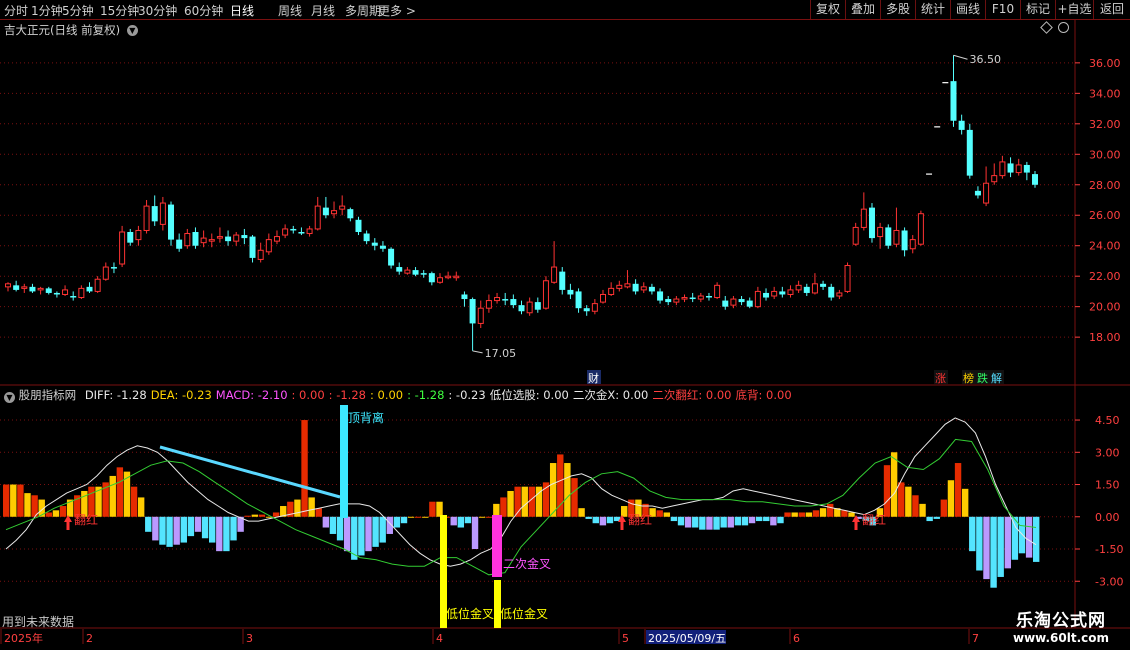 This screenshot has width=1130, height=650. I want to click on watermark-name: 乐淘公式网, so click(1061, 621).